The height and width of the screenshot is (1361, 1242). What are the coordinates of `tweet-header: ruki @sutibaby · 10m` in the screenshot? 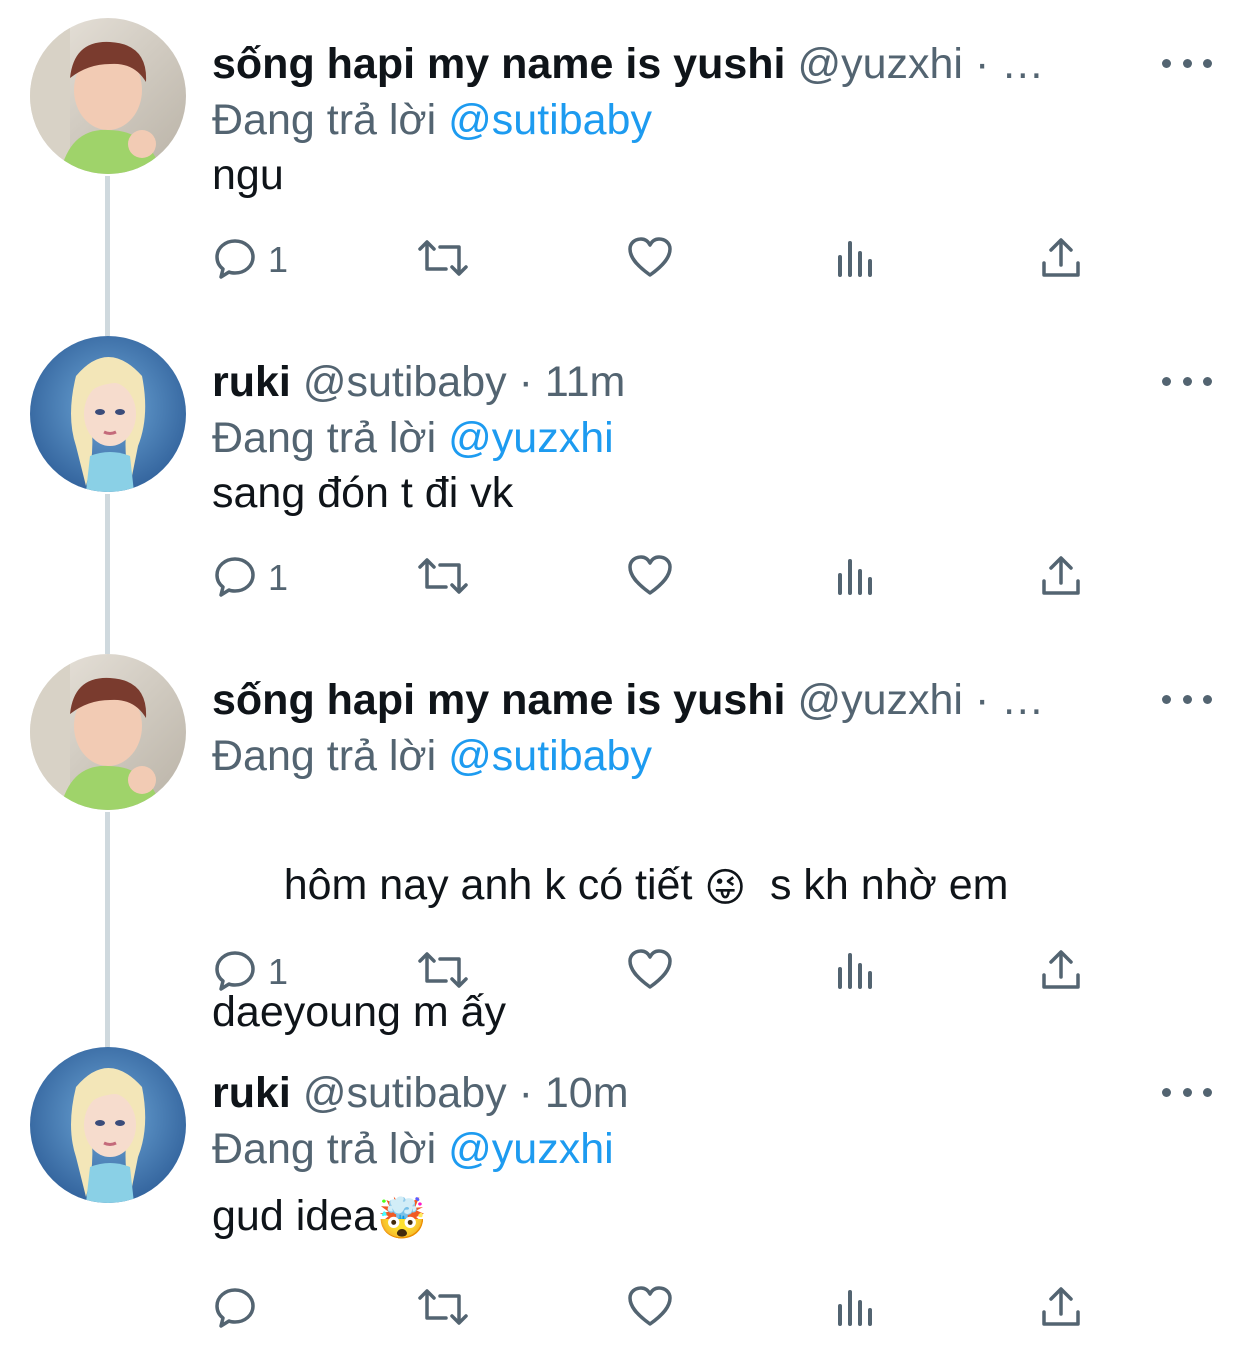 It's located at (667, 1093).